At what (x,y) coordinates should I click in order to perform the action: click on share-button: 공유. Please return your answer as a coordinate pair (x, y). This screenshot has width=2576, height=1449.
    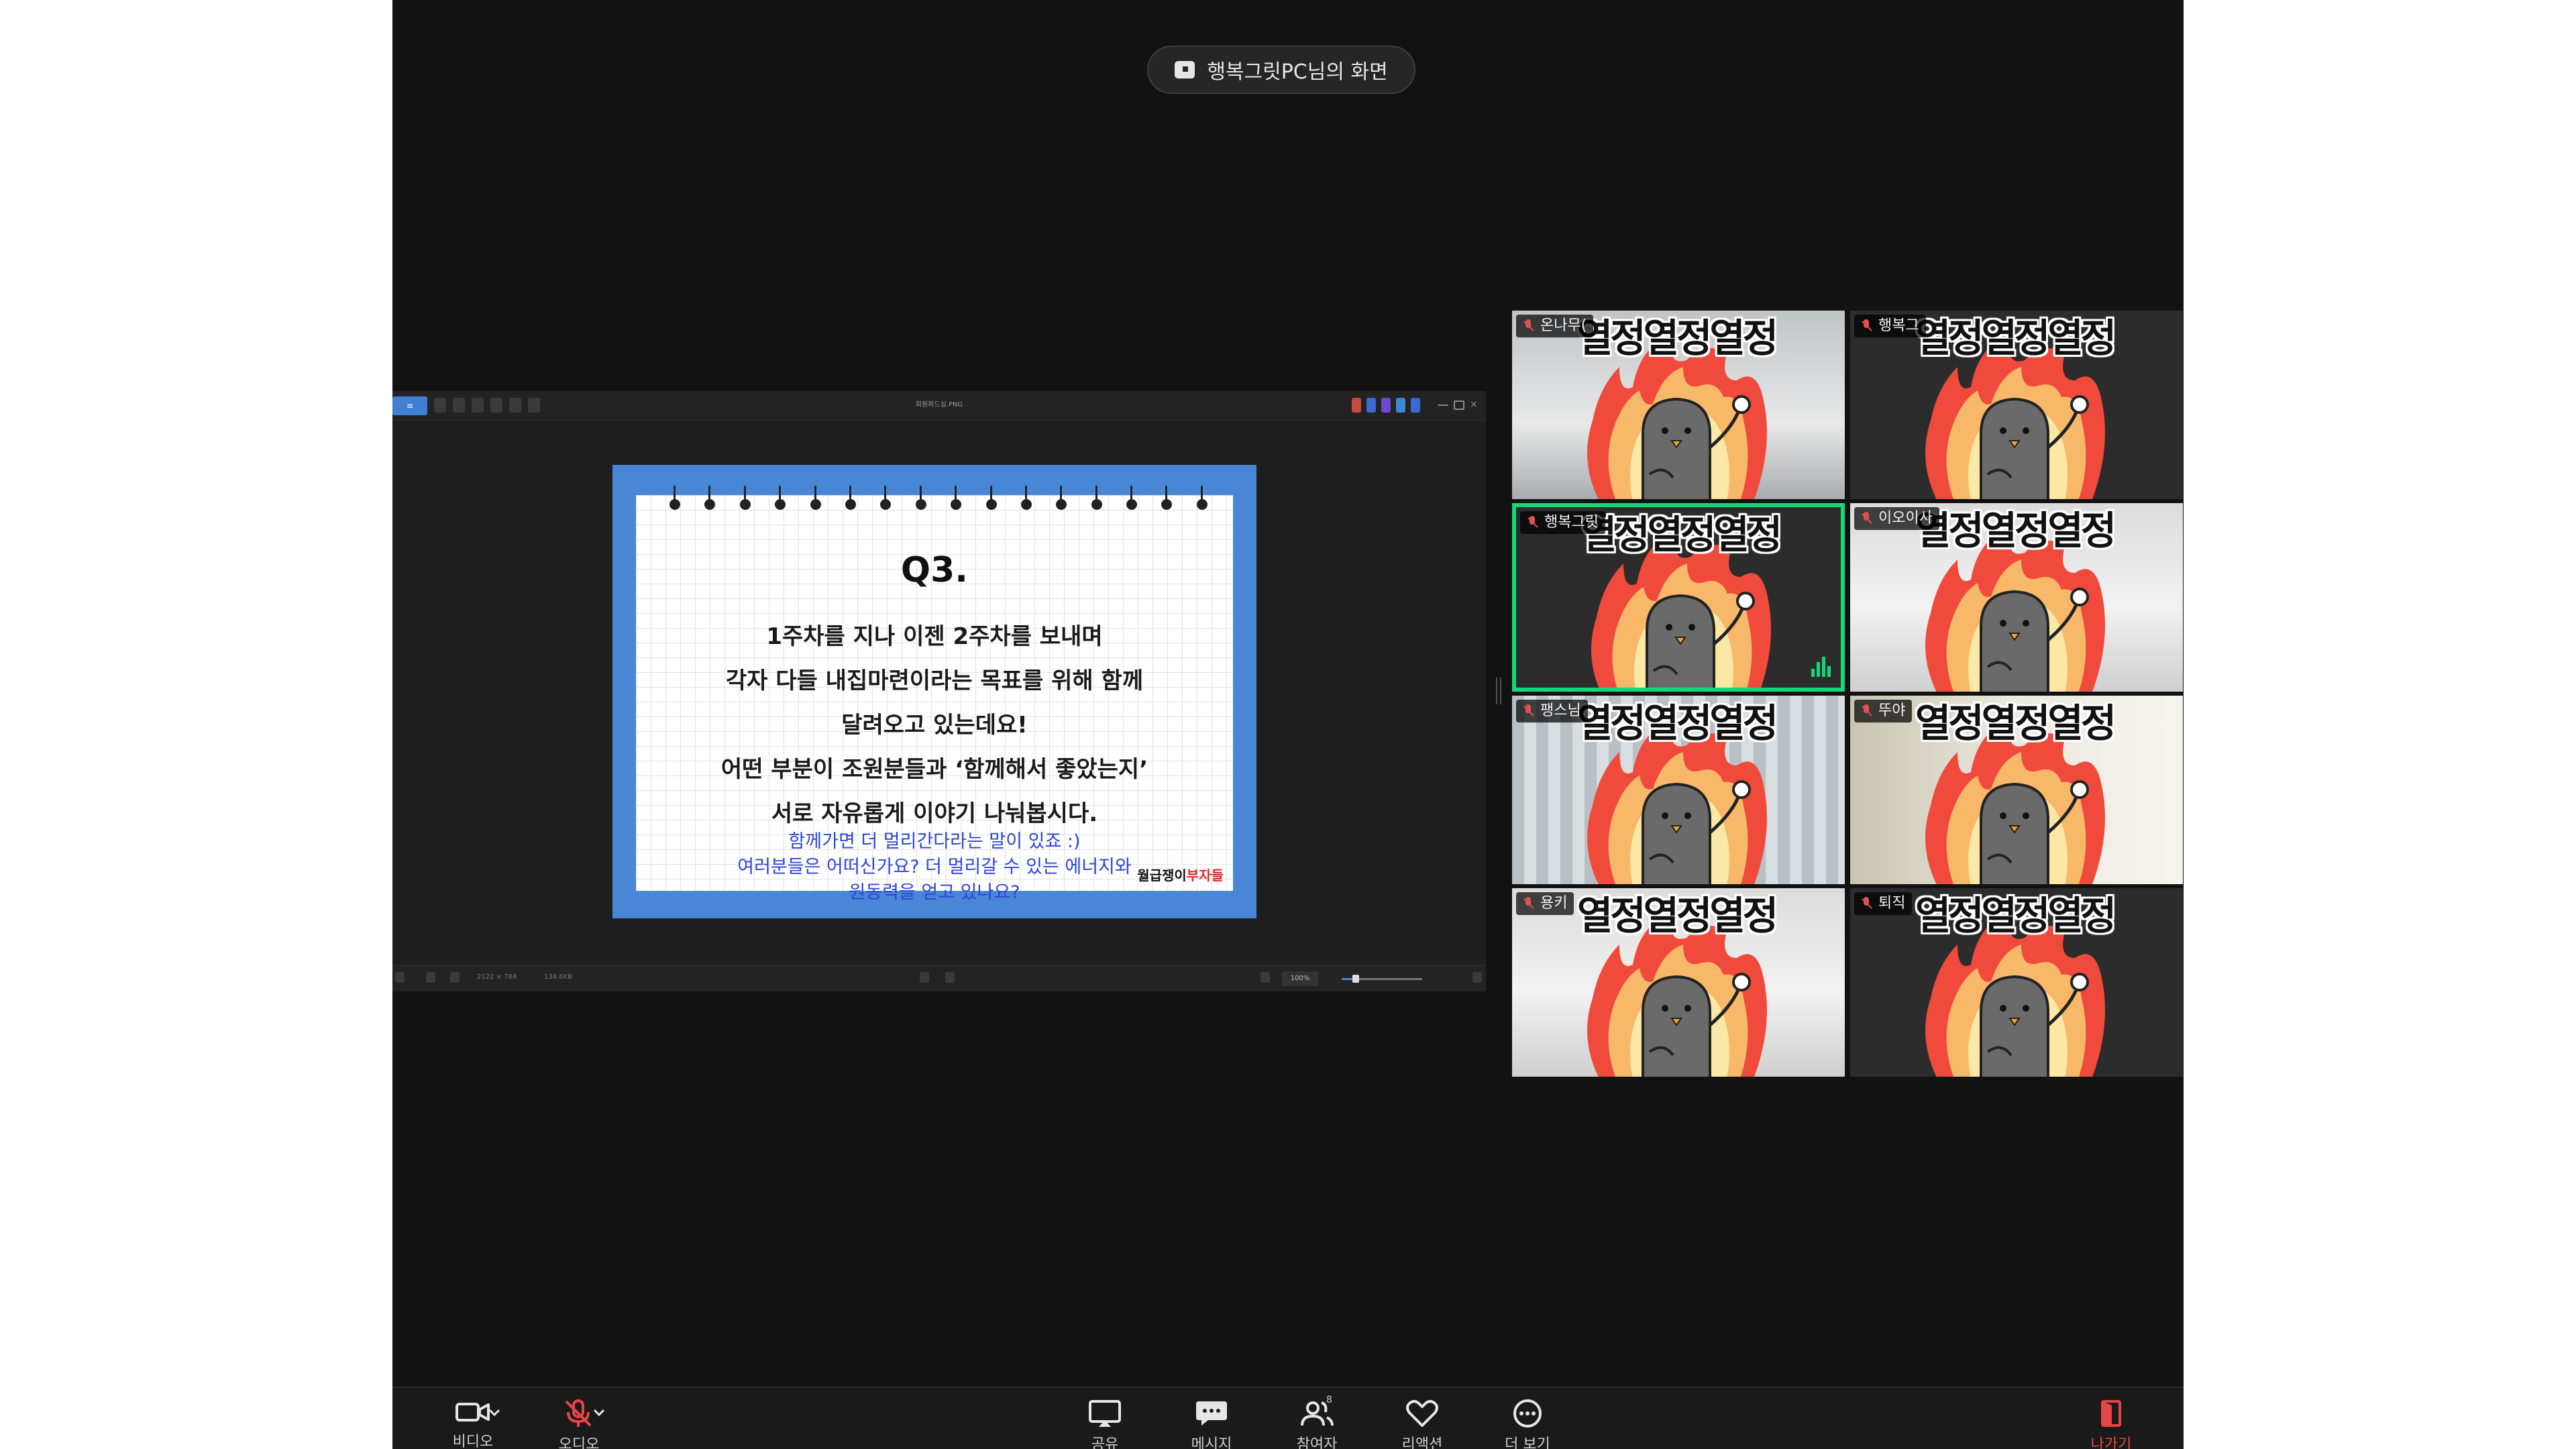
    Looking at the image, I should click on (1105, 1424).